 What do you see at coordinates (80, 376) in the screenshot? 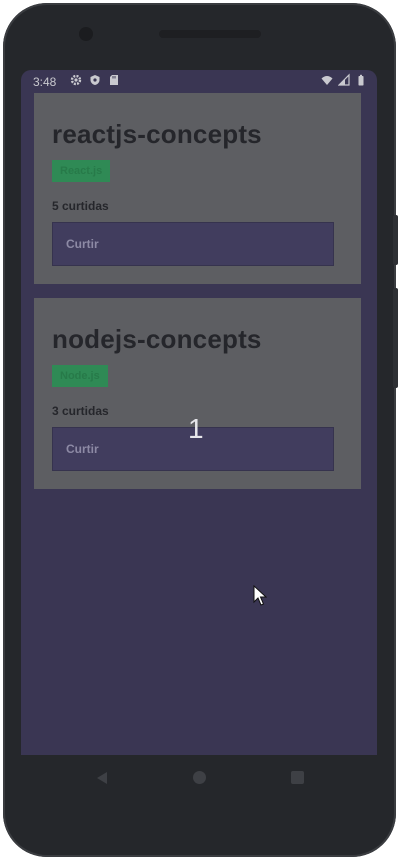
I see `tech-badge: Node.js` at bounding box center [80, 376].